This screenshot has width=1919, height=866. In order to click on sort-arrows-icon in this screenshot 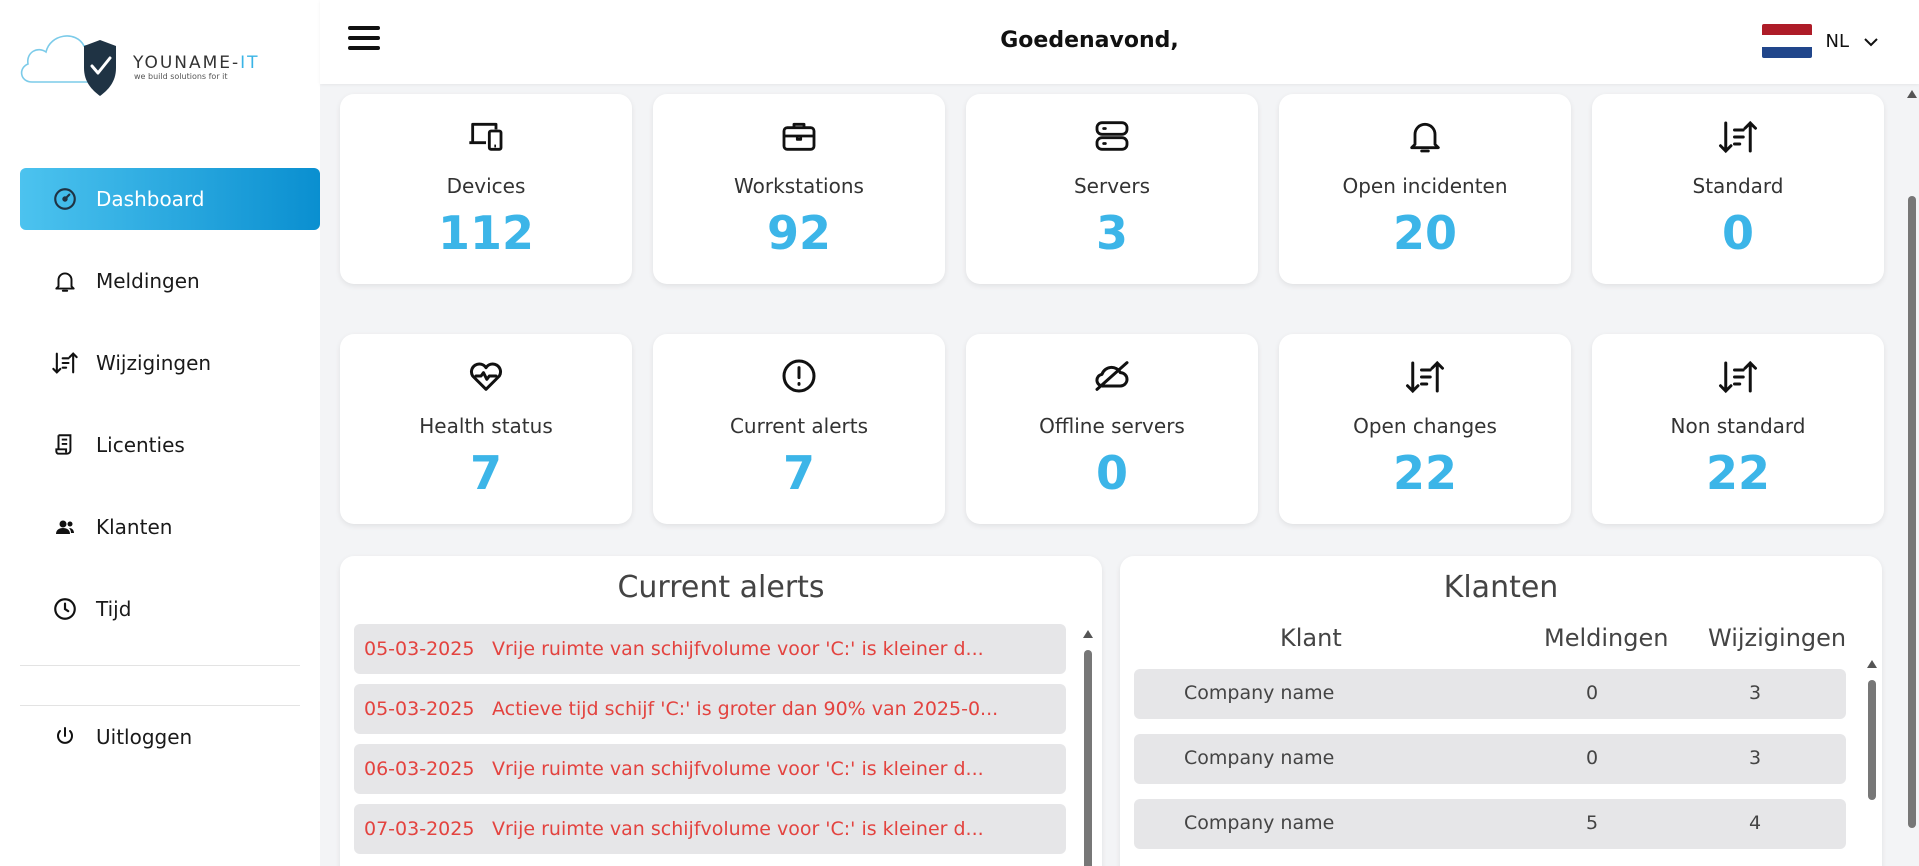, I will do `click(65, 363)`.